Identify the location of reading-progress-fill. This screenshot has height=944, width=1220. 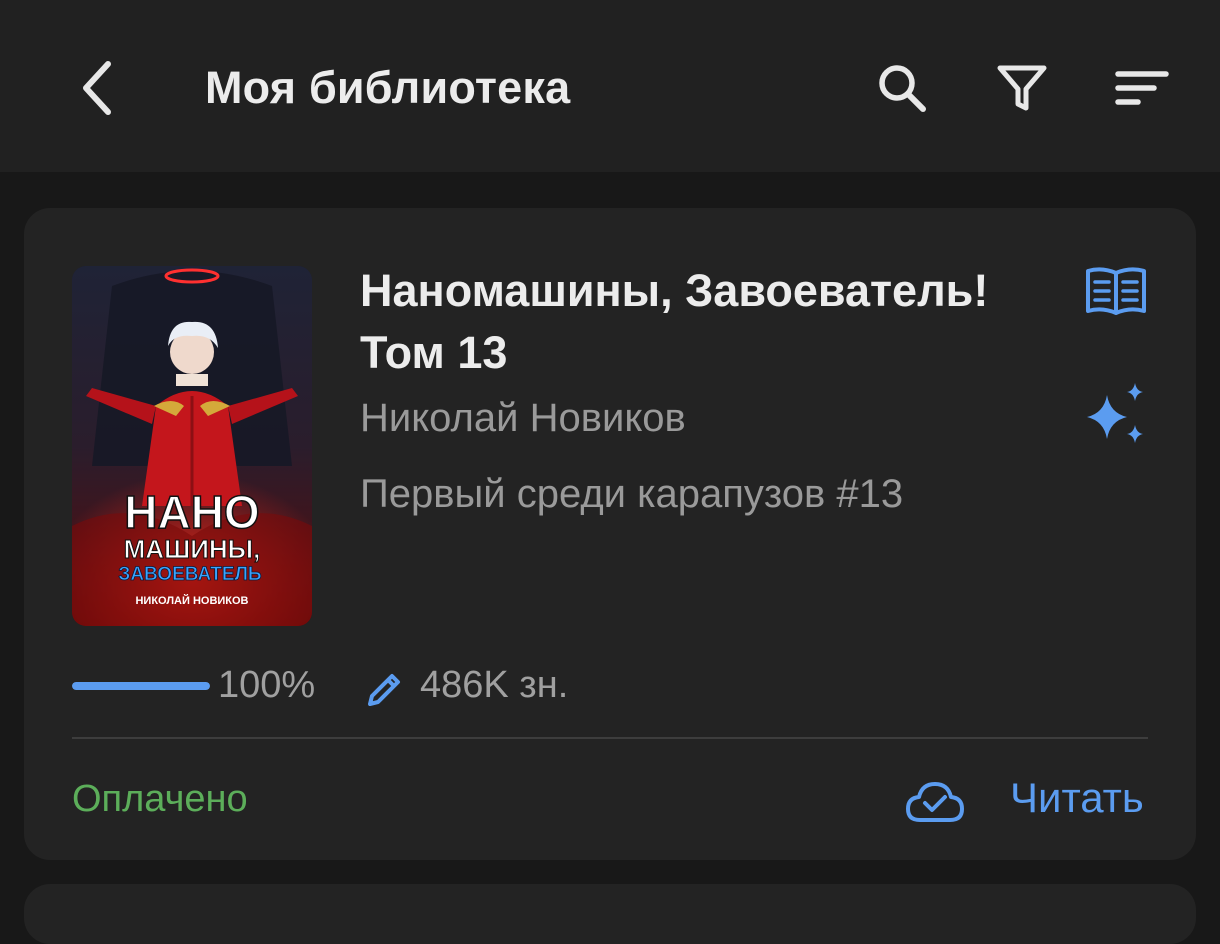
(141, 686).